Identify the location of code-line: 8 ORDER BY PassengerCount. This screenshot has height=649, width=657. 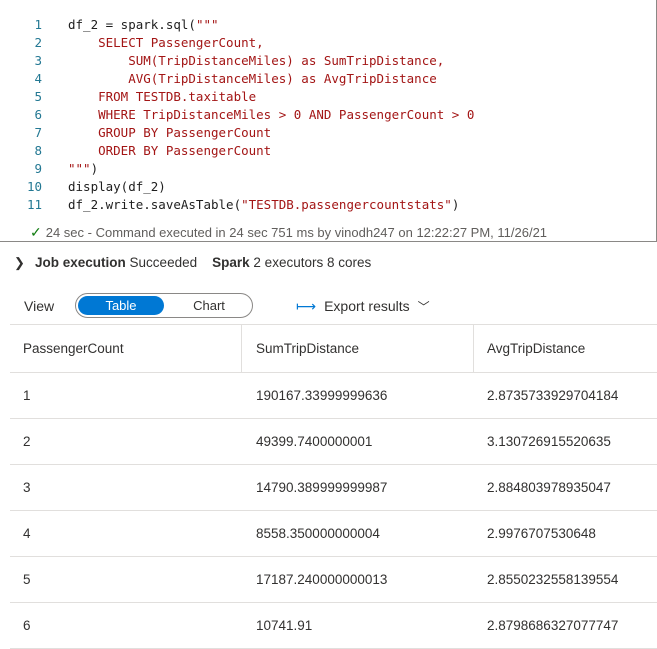
(325, 151).